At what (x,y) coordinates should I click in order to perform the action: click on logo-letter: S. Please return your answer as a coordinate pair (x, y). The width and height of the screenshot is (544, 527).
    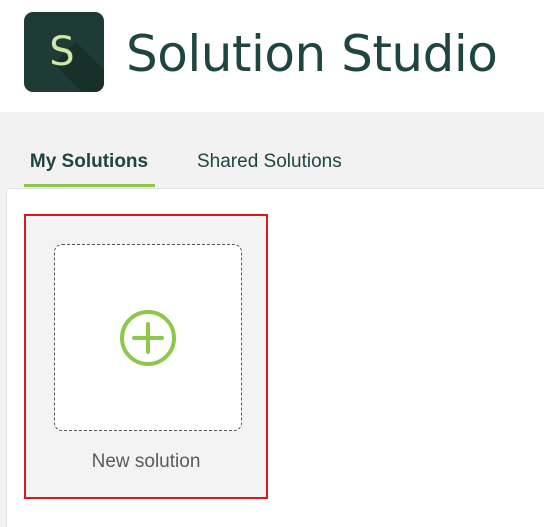
    Looking at the image, I should click on (62, 52).